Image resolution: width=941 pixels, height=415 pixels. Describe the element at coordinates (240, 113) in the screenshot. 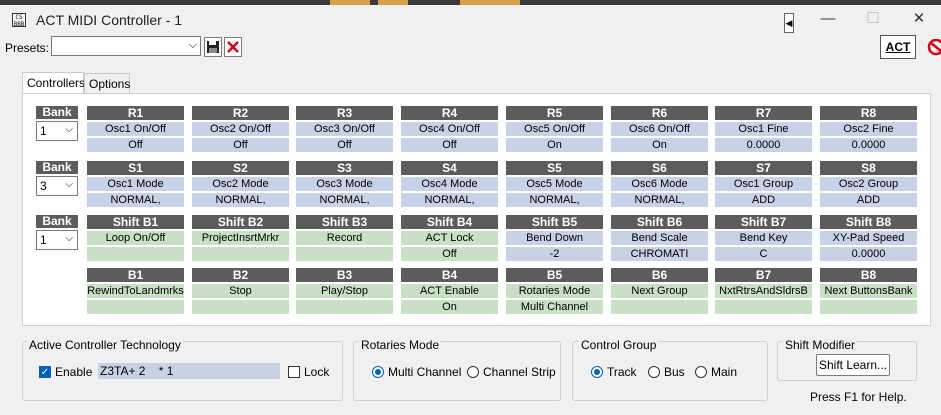

I see `controller-header: R2` at that location.